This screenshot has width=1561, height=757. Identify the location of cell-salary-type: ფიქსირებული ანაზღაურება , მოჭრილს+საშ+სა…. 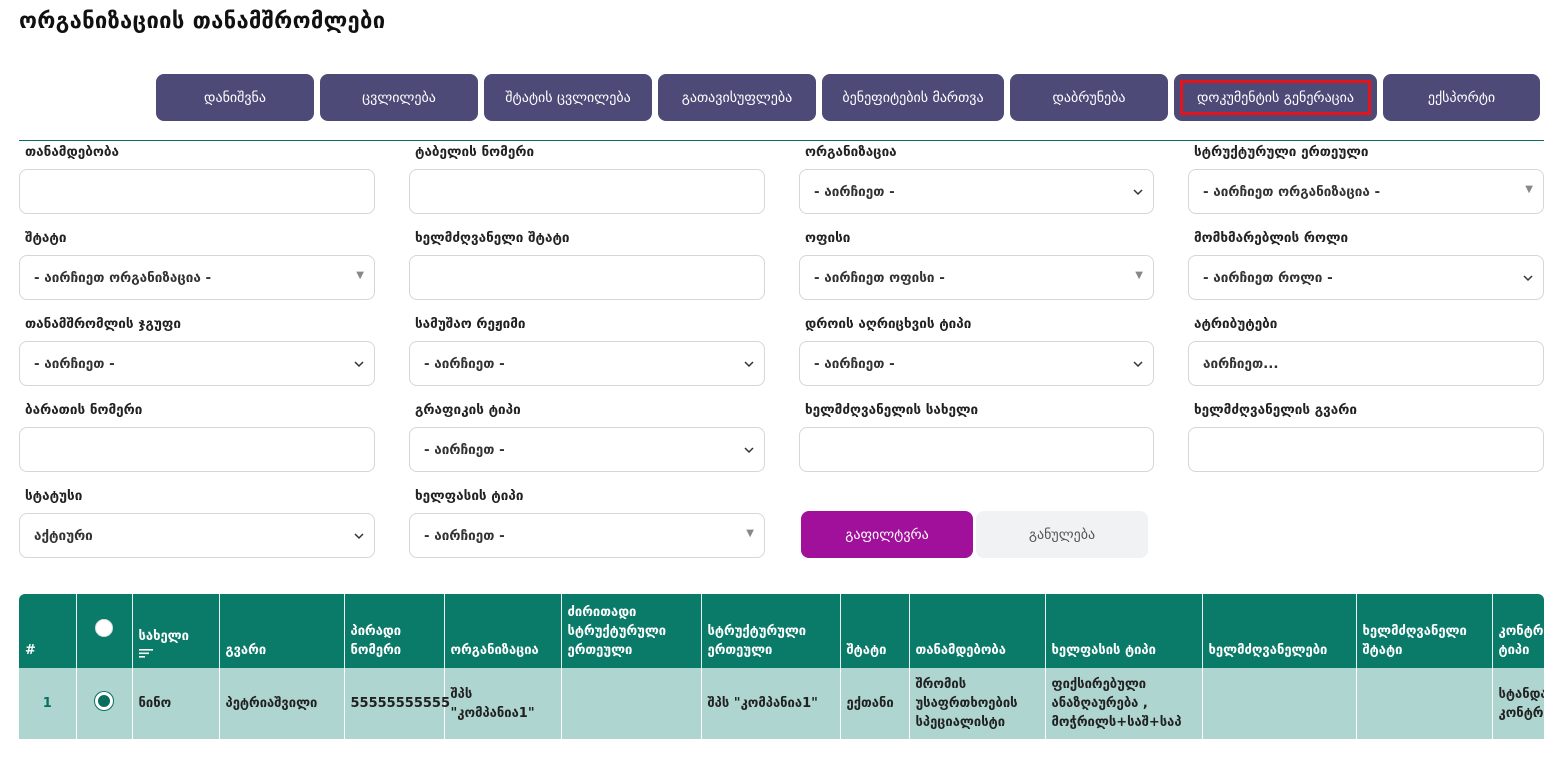
(1124, 703).